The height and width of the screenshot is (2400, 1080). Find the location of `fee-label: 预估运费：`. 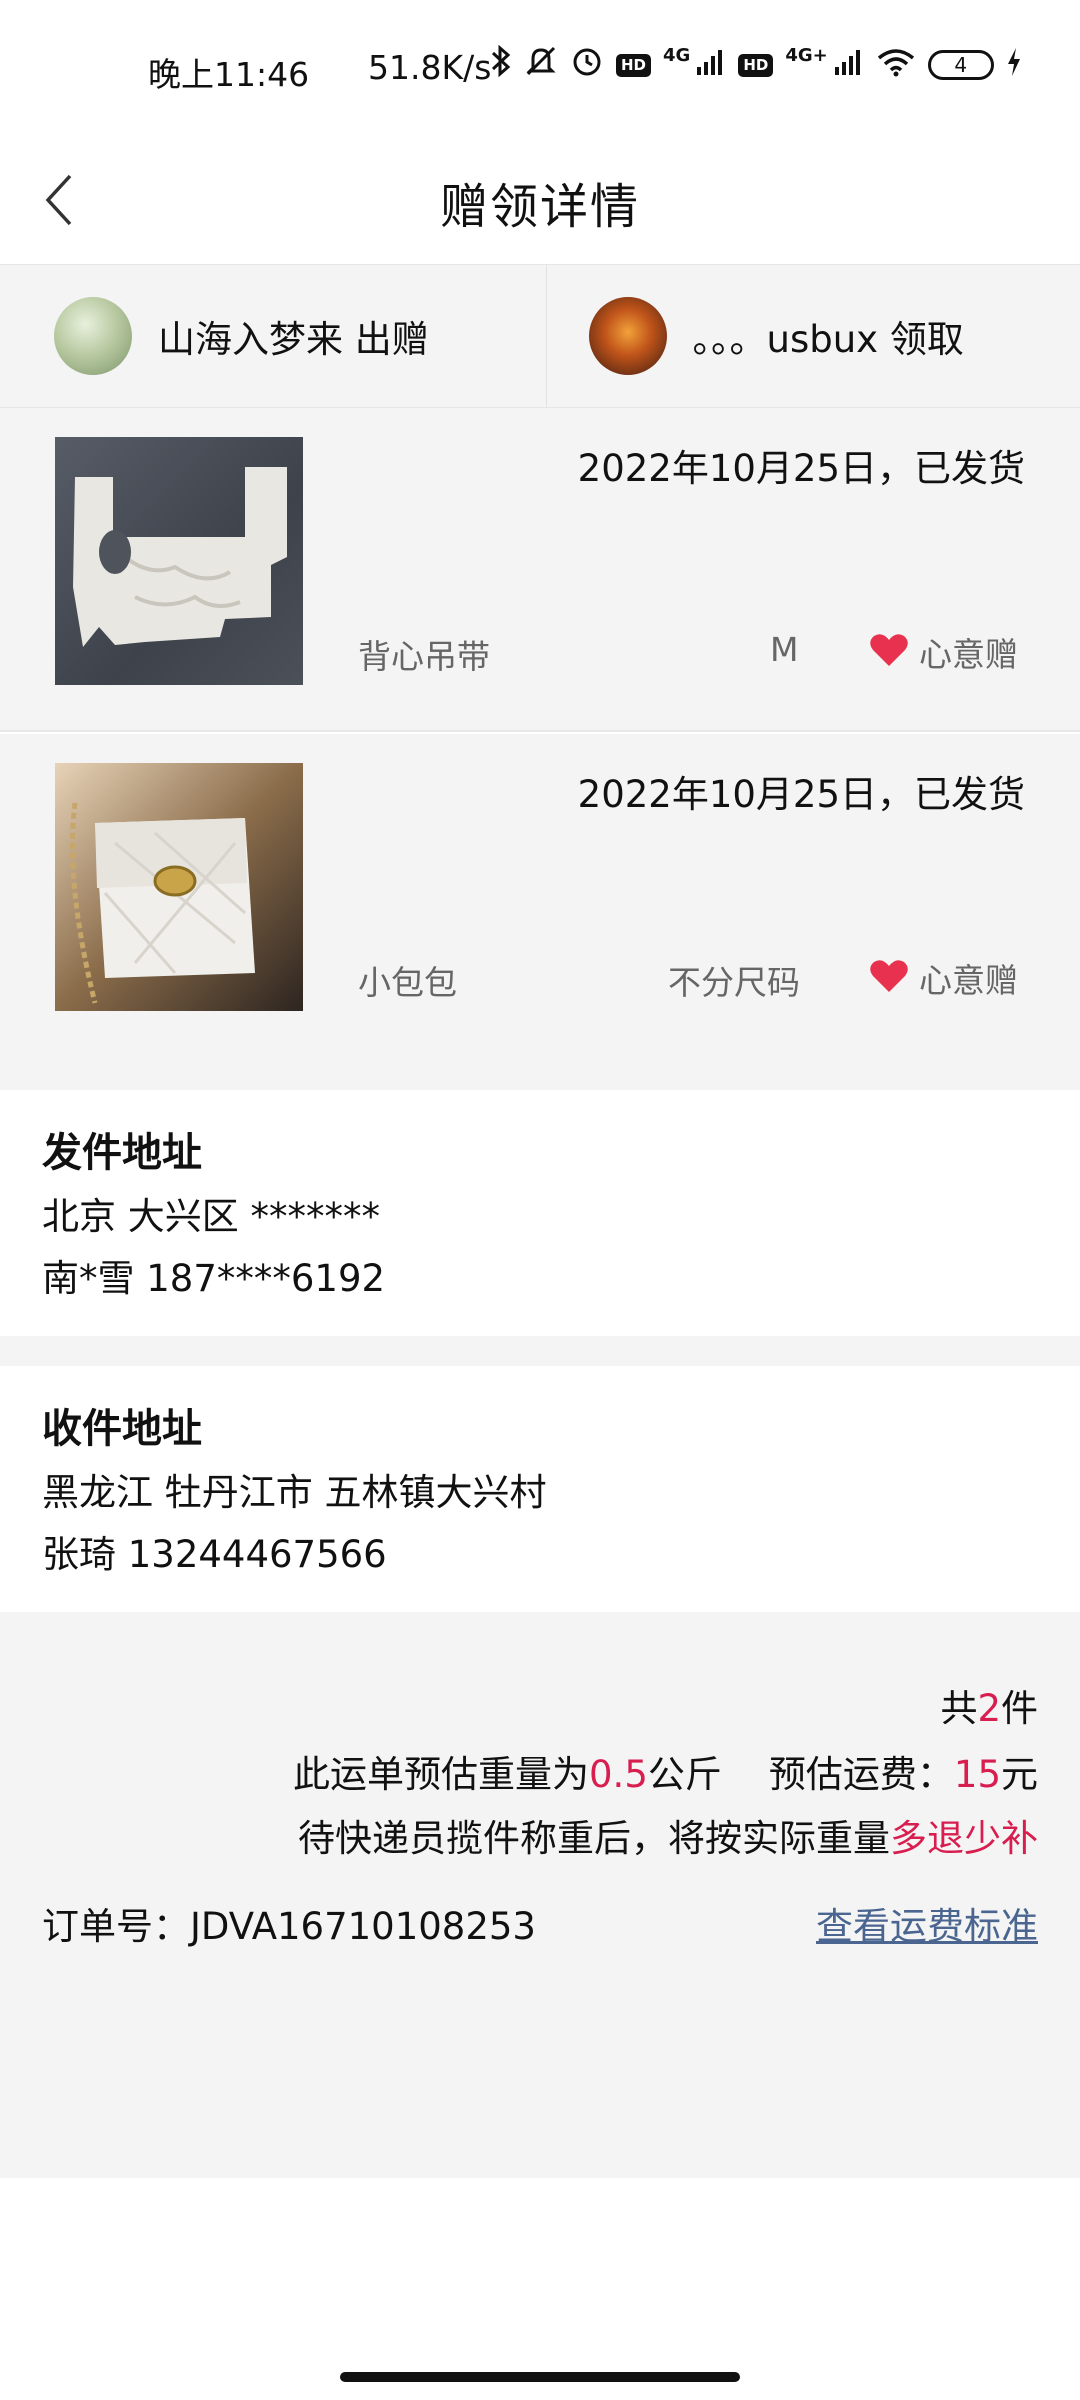

fee-label: 预估运费： is located at coordinates (861, 1774).